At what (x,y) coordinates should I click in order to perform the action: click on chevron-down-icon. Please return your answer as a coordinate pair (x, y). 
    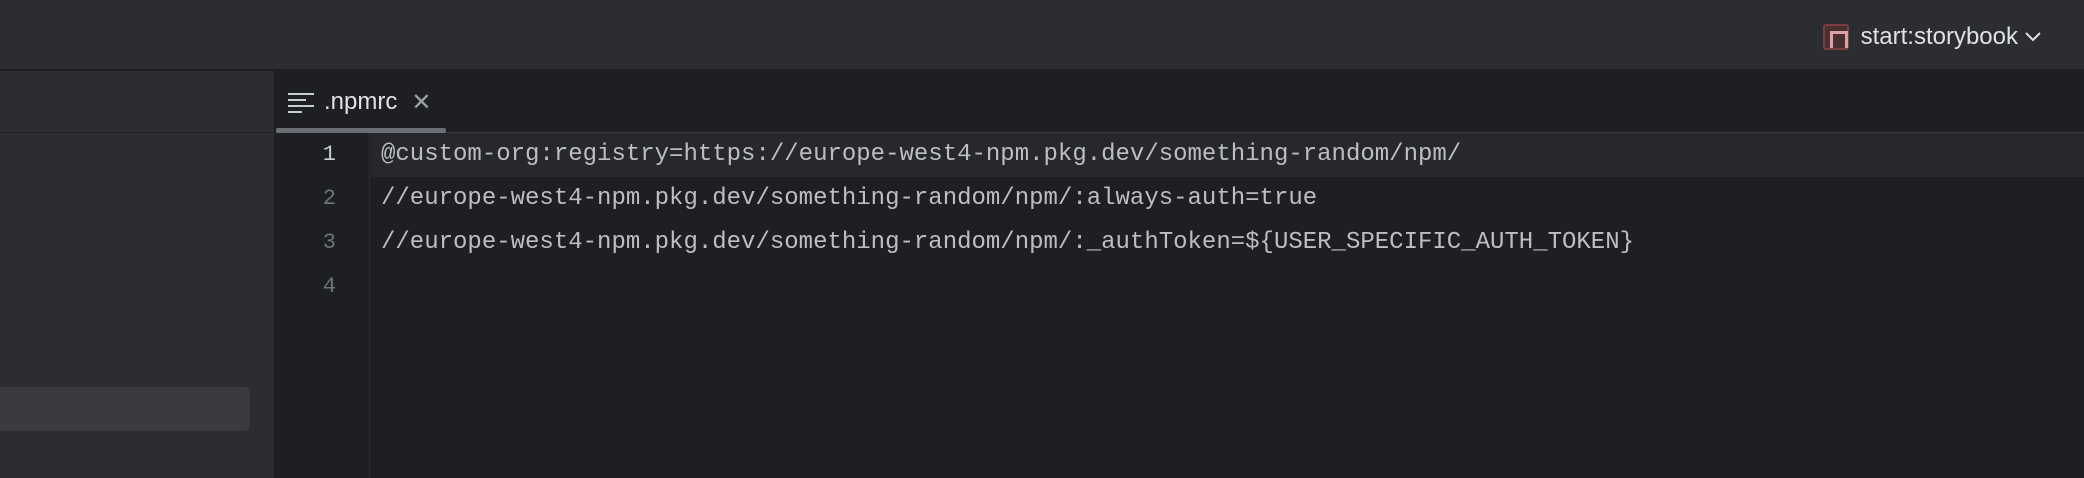
    Looking at the image, I should click on (2033, 37).